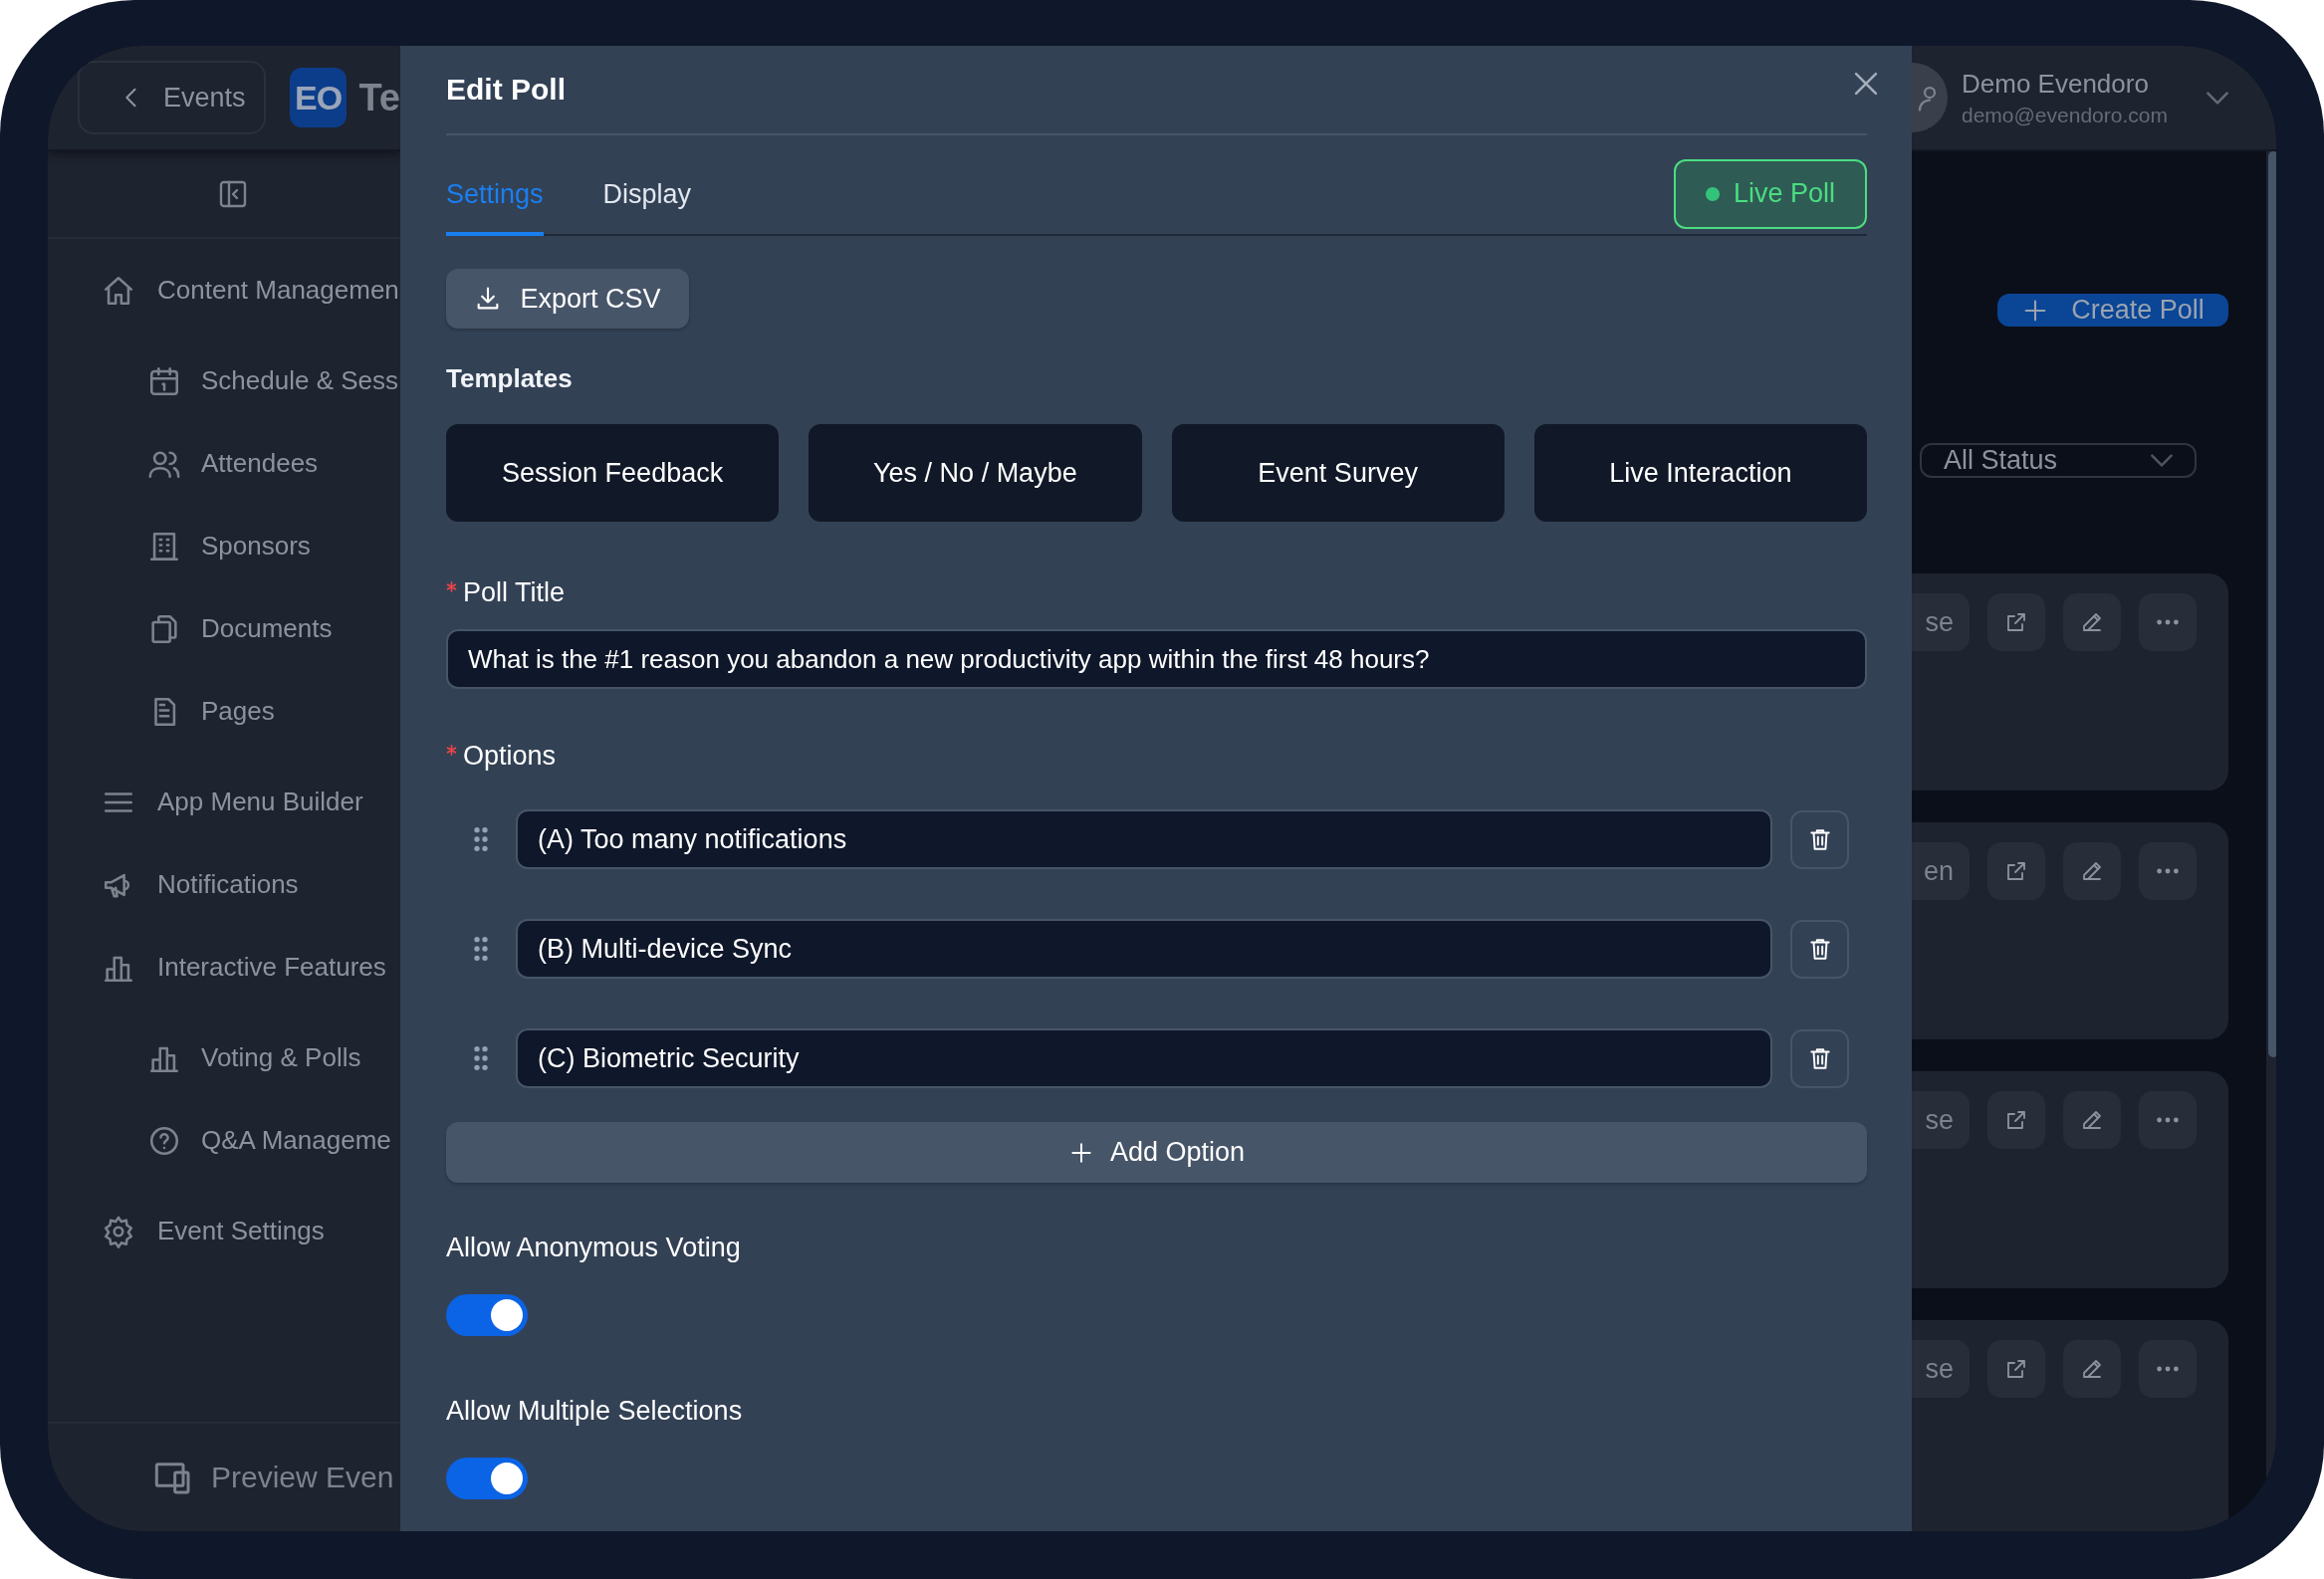 The height and width of the screenshot is (1579, 2324). Describe the element at coordinates (495, 207) in the screenshot. I see `tab: Settings` at that location.